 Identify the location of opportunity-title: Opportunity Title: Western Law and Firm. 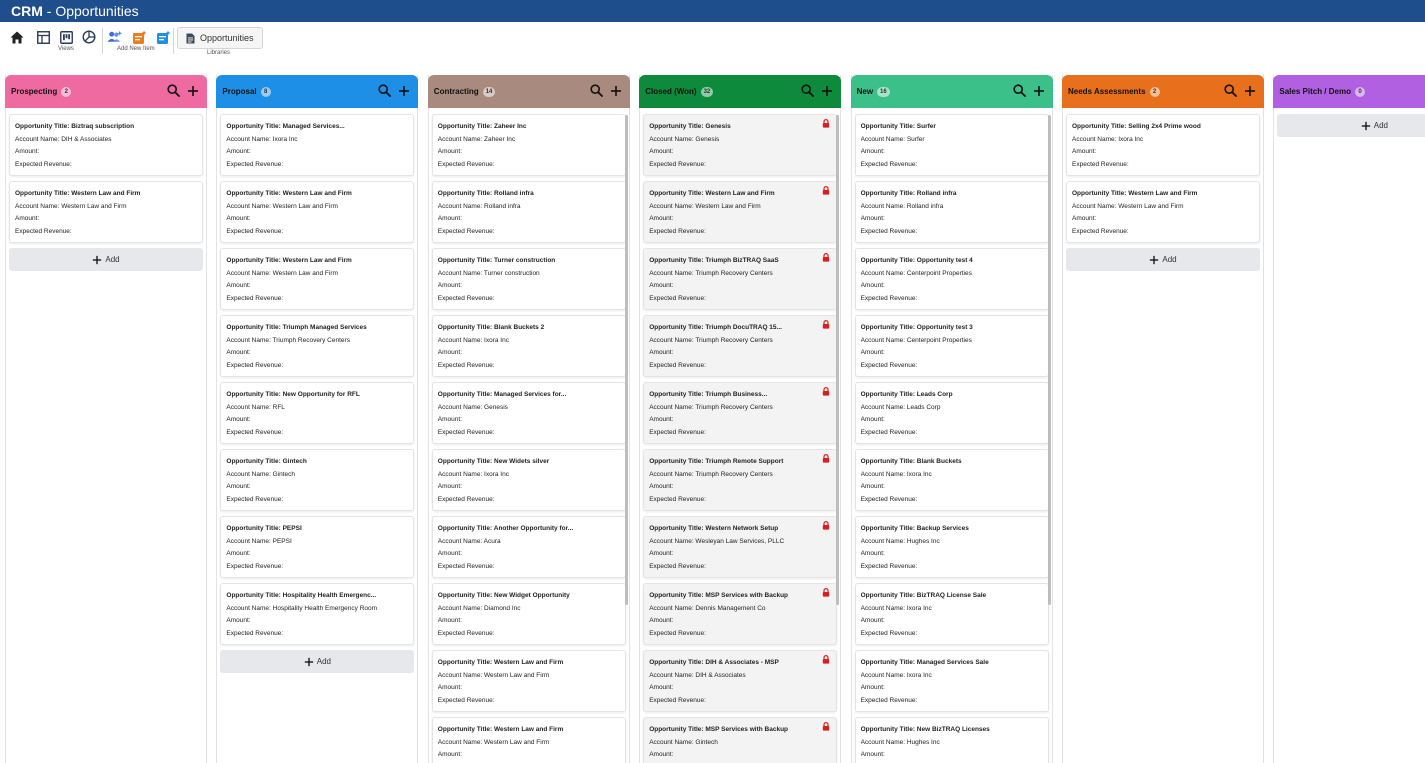
(289, 260).